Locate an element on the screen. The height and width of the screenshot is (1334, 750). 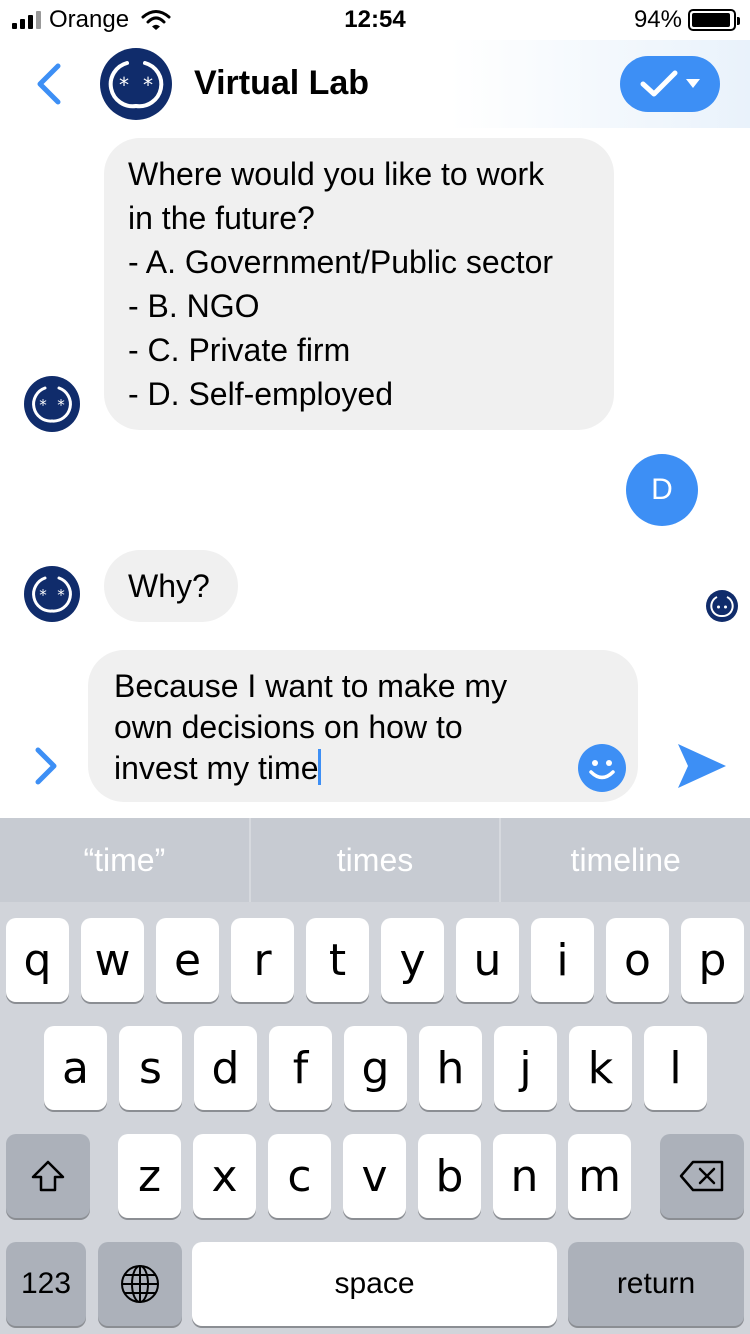
globe-key is located at coordinates (140, 1284).